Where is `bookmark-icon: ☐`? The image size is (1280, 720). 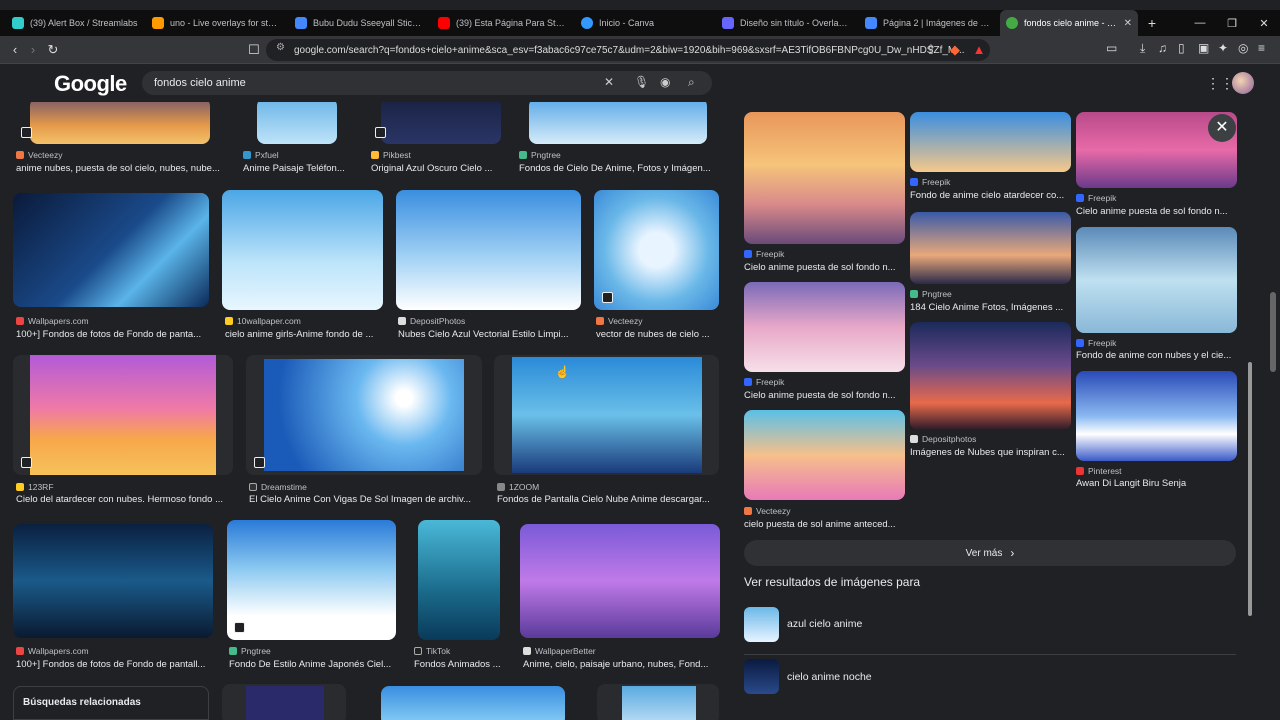 bookmark-icon: ☐ is located at coordinates (254, 50).